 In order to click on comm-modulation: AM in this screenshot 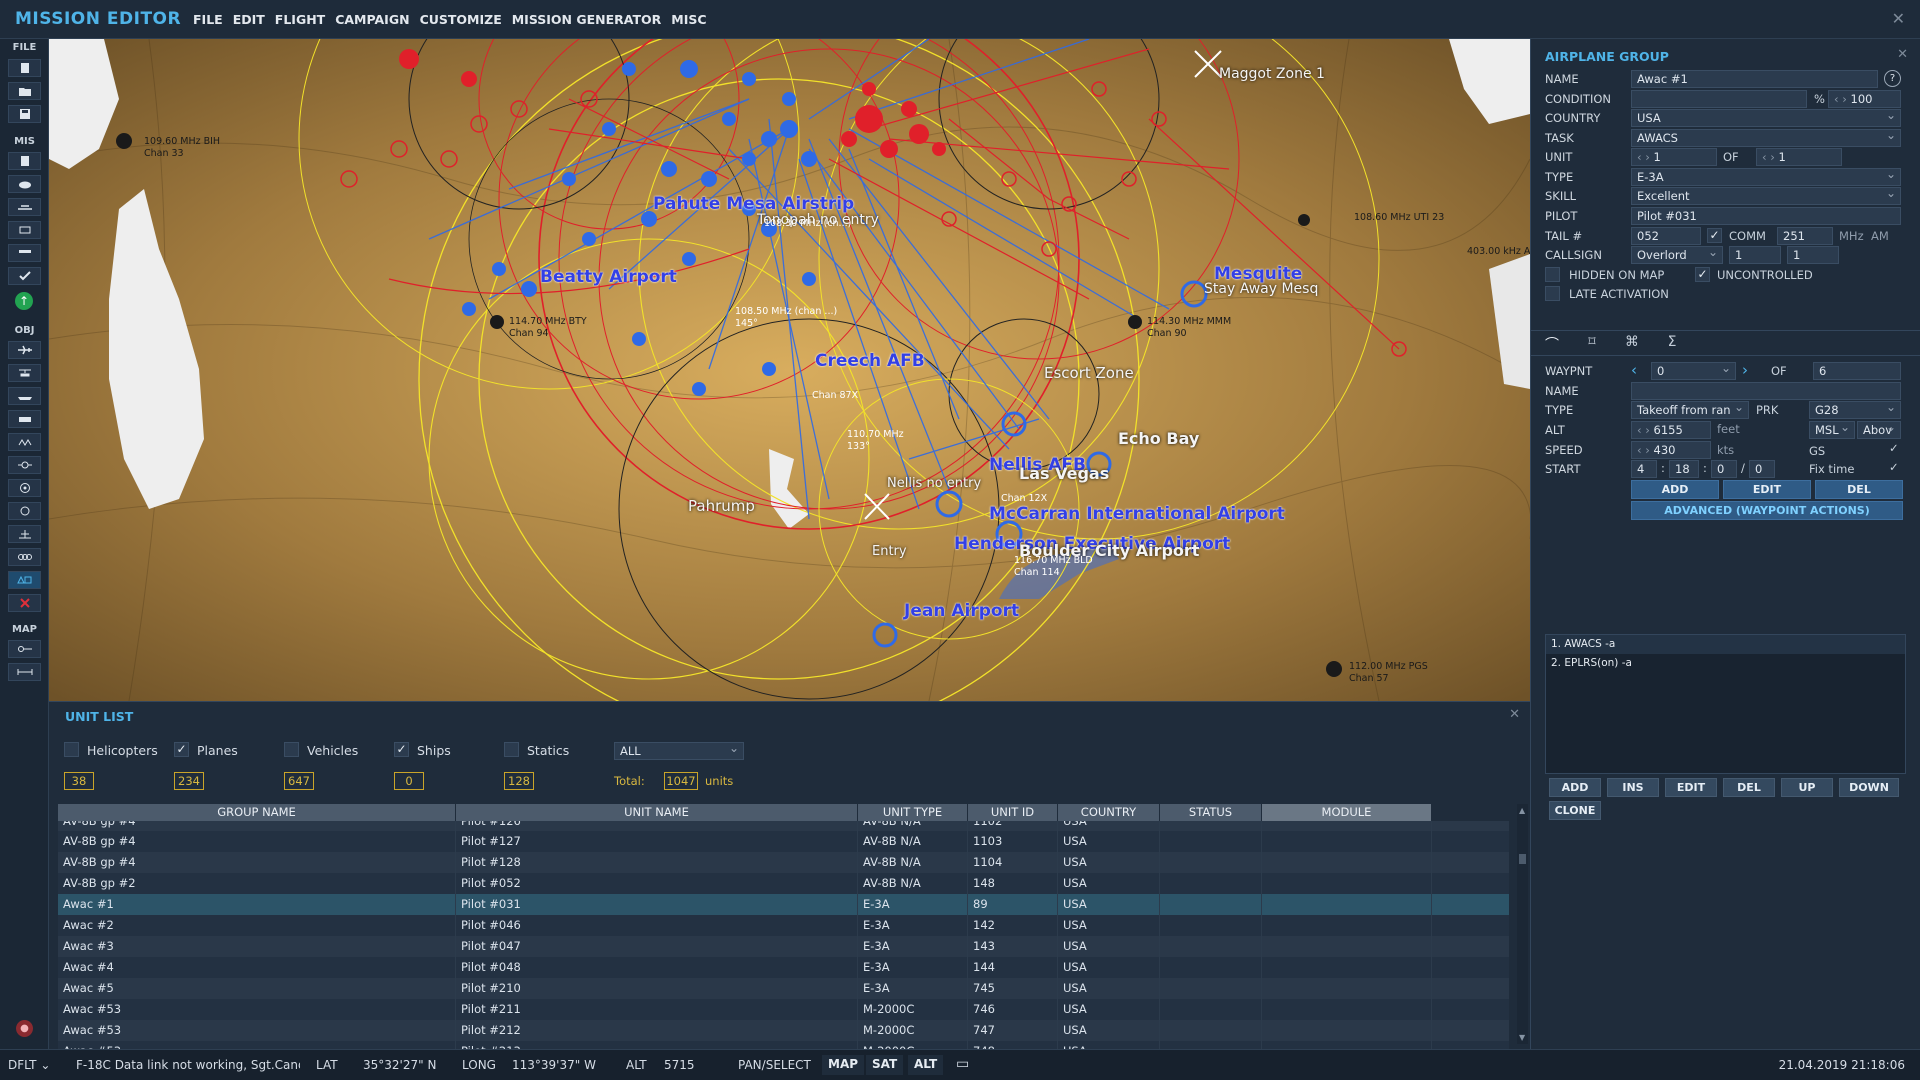, I will do `click(1880, 236)`.